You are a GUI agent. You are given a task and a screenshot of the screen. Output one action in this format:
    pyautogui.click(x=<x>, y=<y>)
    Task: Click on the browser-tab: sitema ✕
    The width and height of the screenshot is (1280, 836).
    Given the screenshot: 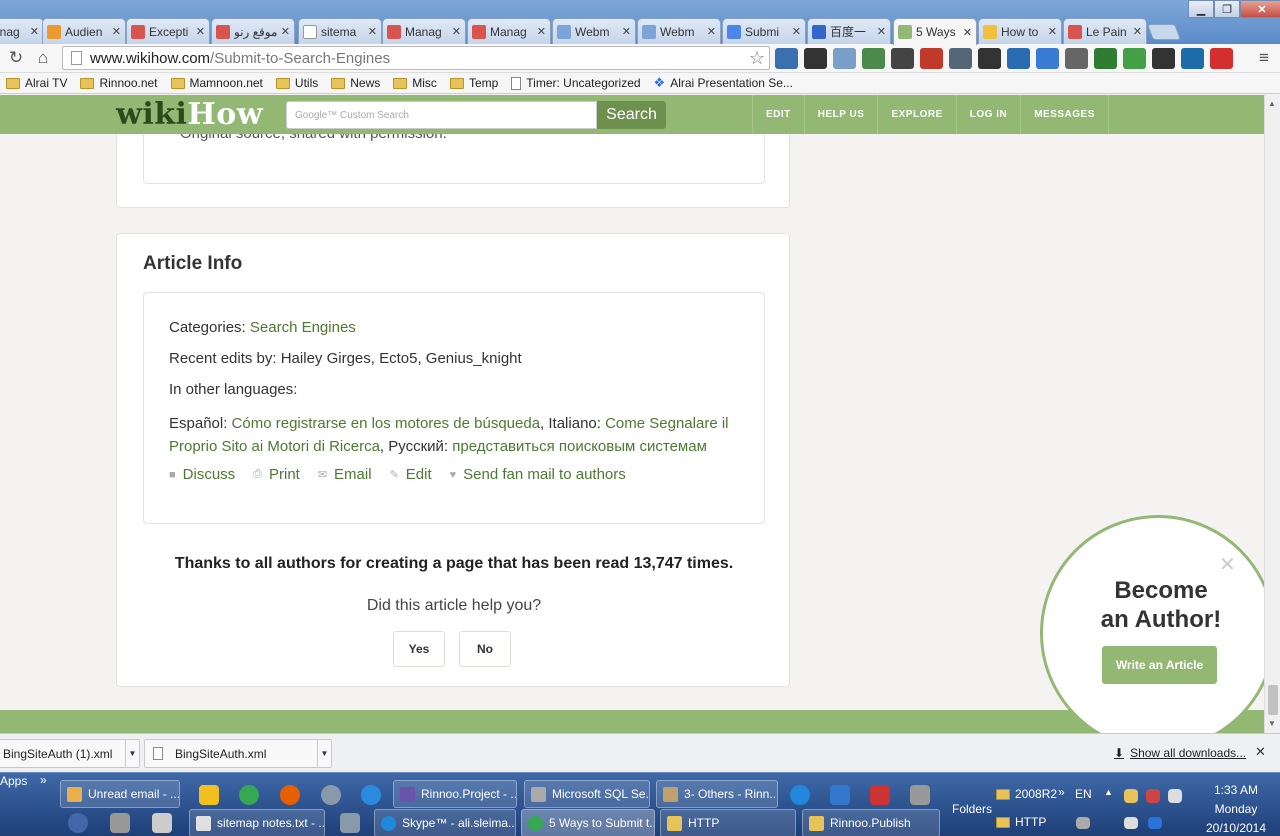 What is the action you would take?
    pyautogui.click(x=340, y=31)
    